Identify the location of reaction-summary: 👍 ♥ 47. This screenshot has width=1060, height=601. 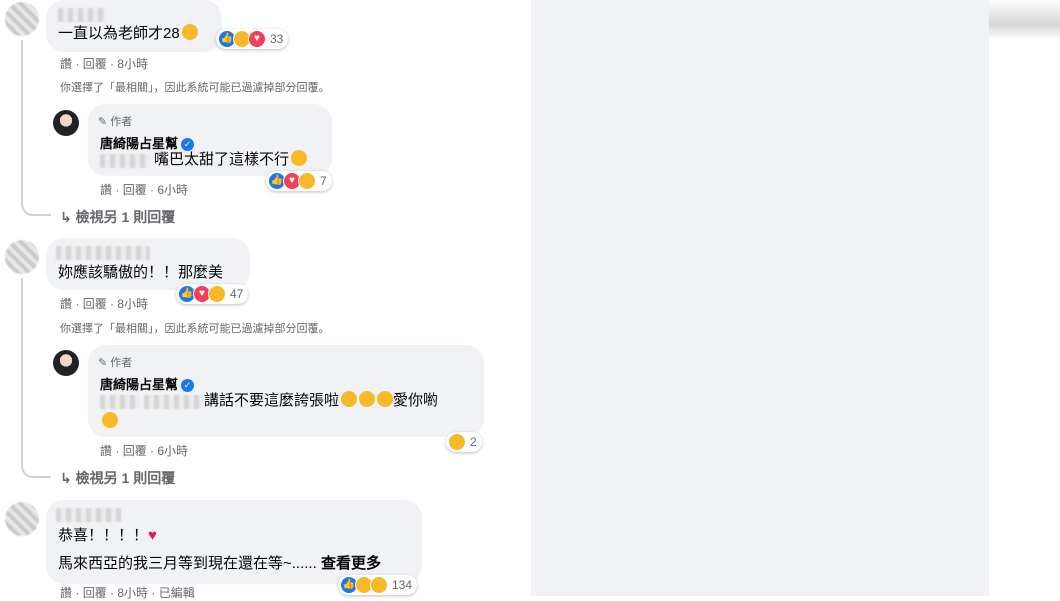
(212, 294).